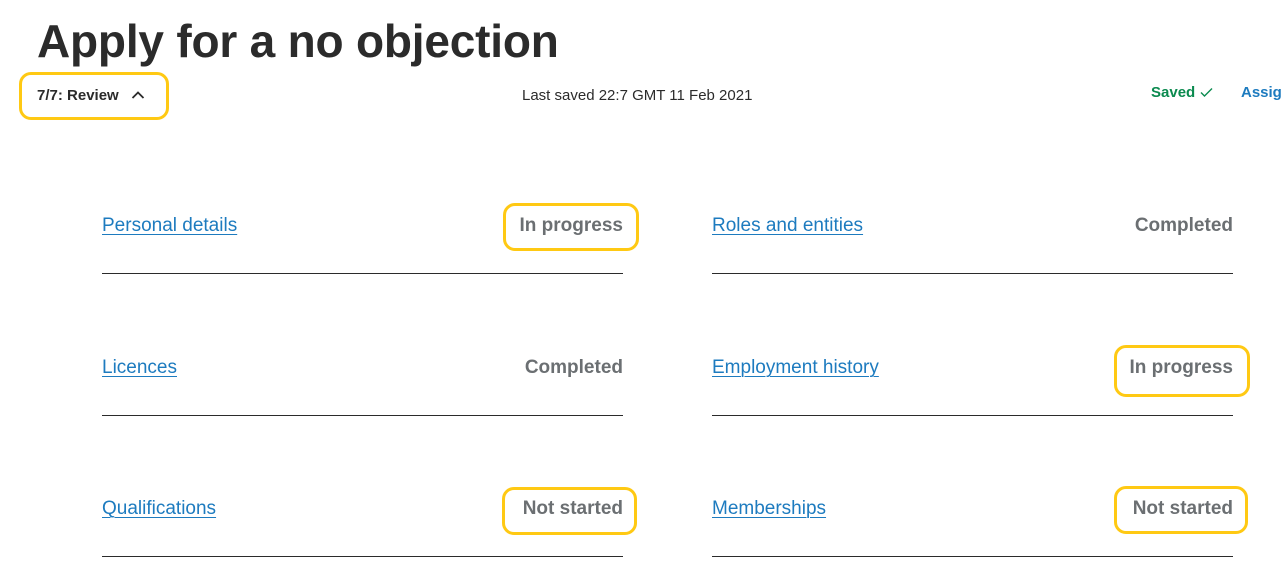 The image size is (1283, 580). I want to click on task-link: Roles and entities, so click(787, 226).